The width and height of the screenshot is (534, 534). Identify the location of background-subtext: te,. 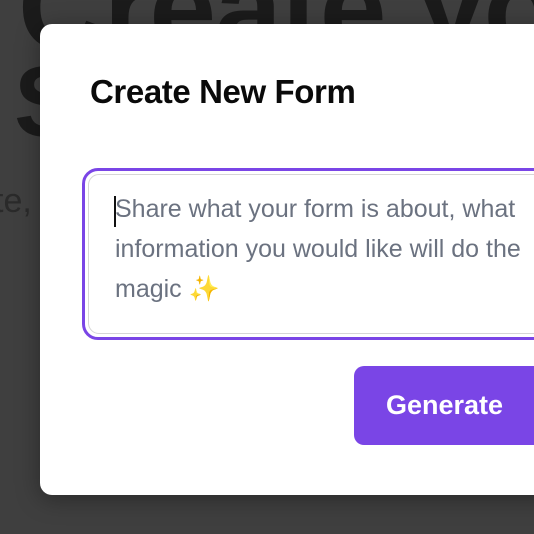
(16, 201).